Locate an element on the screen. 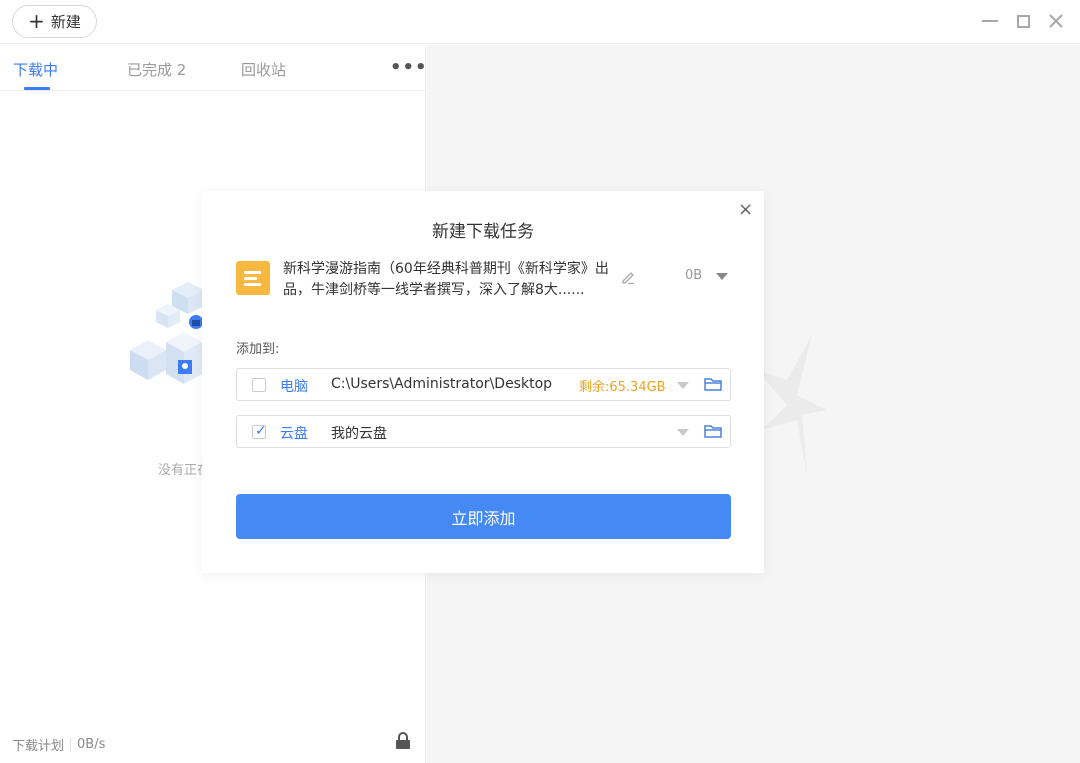  more-icon: ••• is located at coordinates (409, 67).